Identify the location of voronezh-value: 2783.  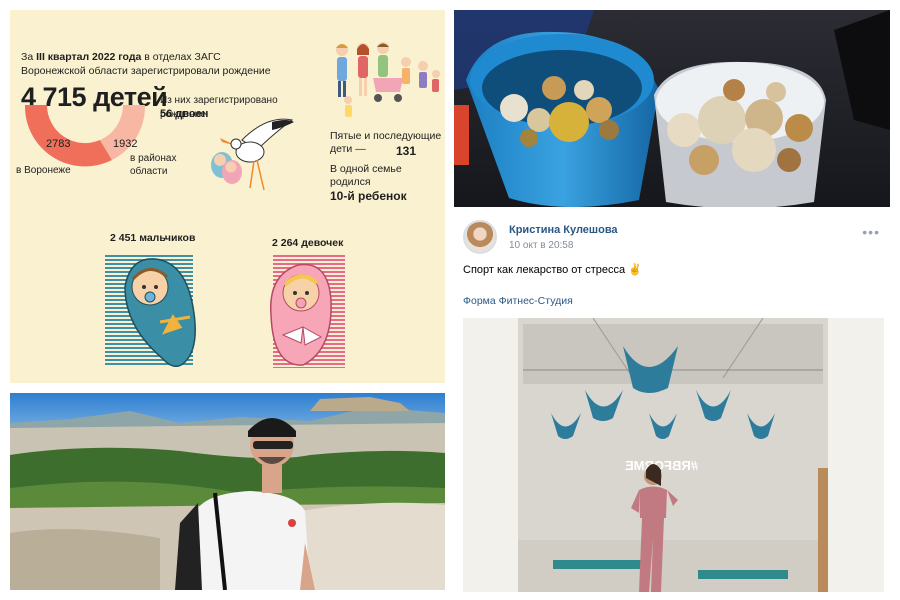
(58, 144).